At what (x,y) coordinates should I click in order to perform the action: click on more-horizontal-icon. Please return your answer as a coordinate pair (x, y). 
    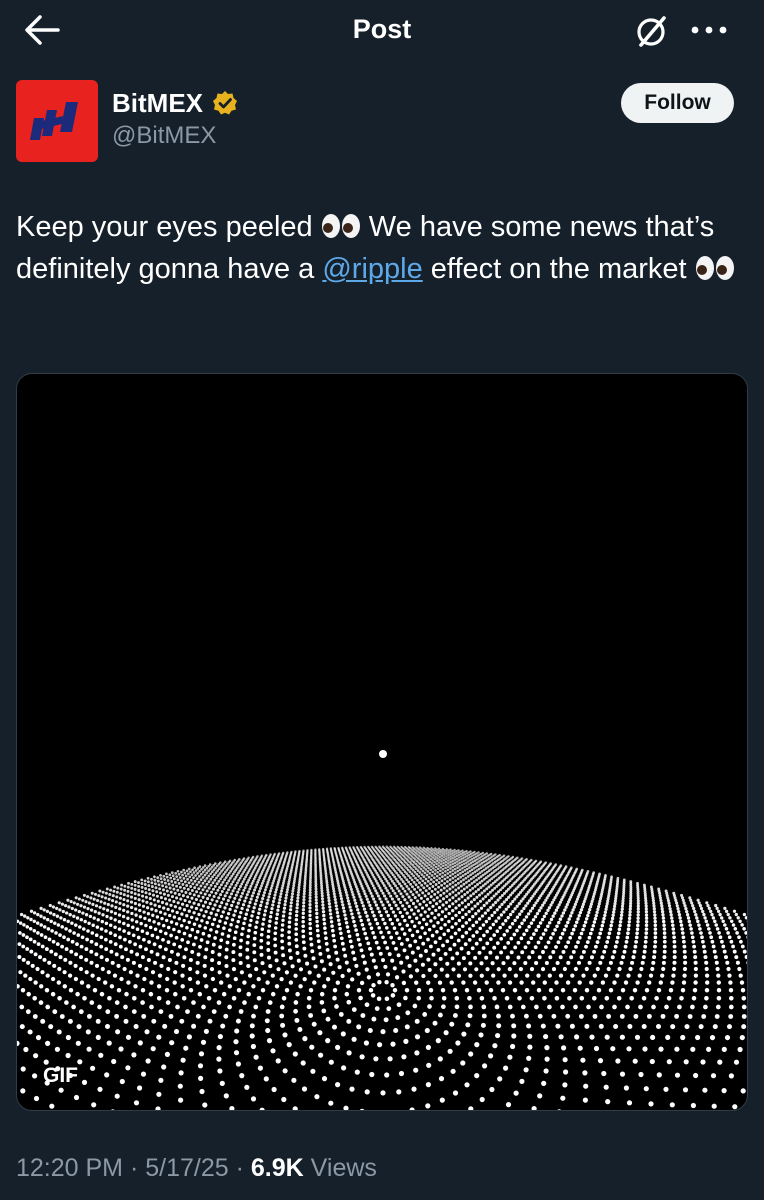
    Looking at the image, I should click on (709, 30).